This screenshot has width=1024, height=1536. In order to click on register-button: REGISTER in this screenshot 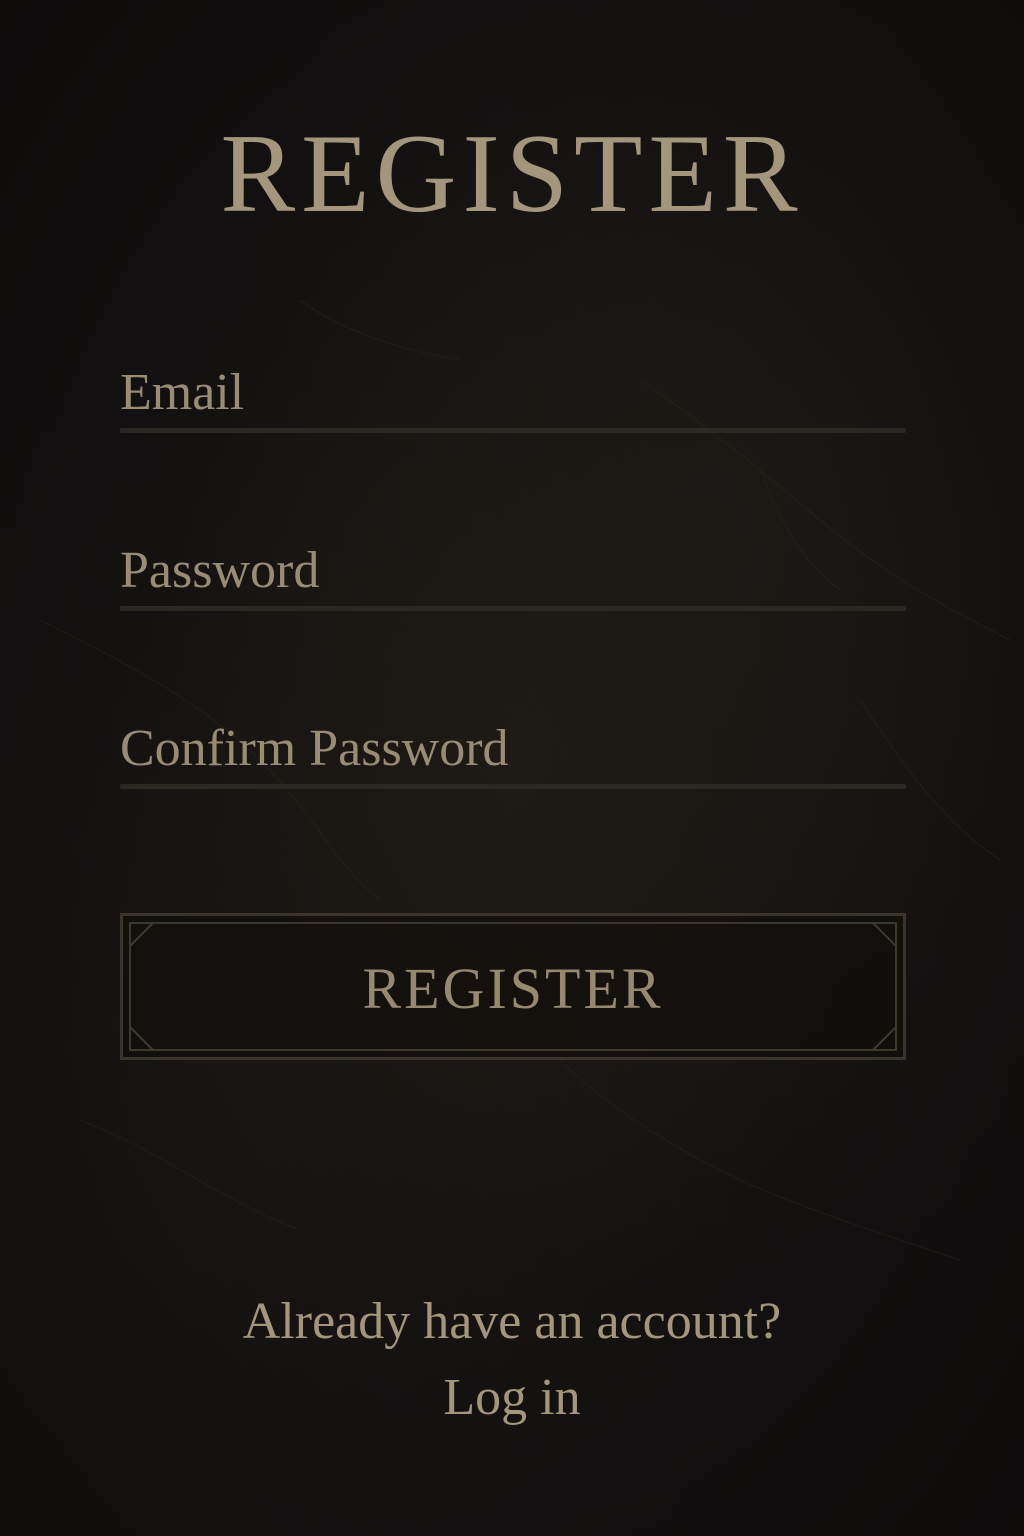, I will do `click(513, 986)`.